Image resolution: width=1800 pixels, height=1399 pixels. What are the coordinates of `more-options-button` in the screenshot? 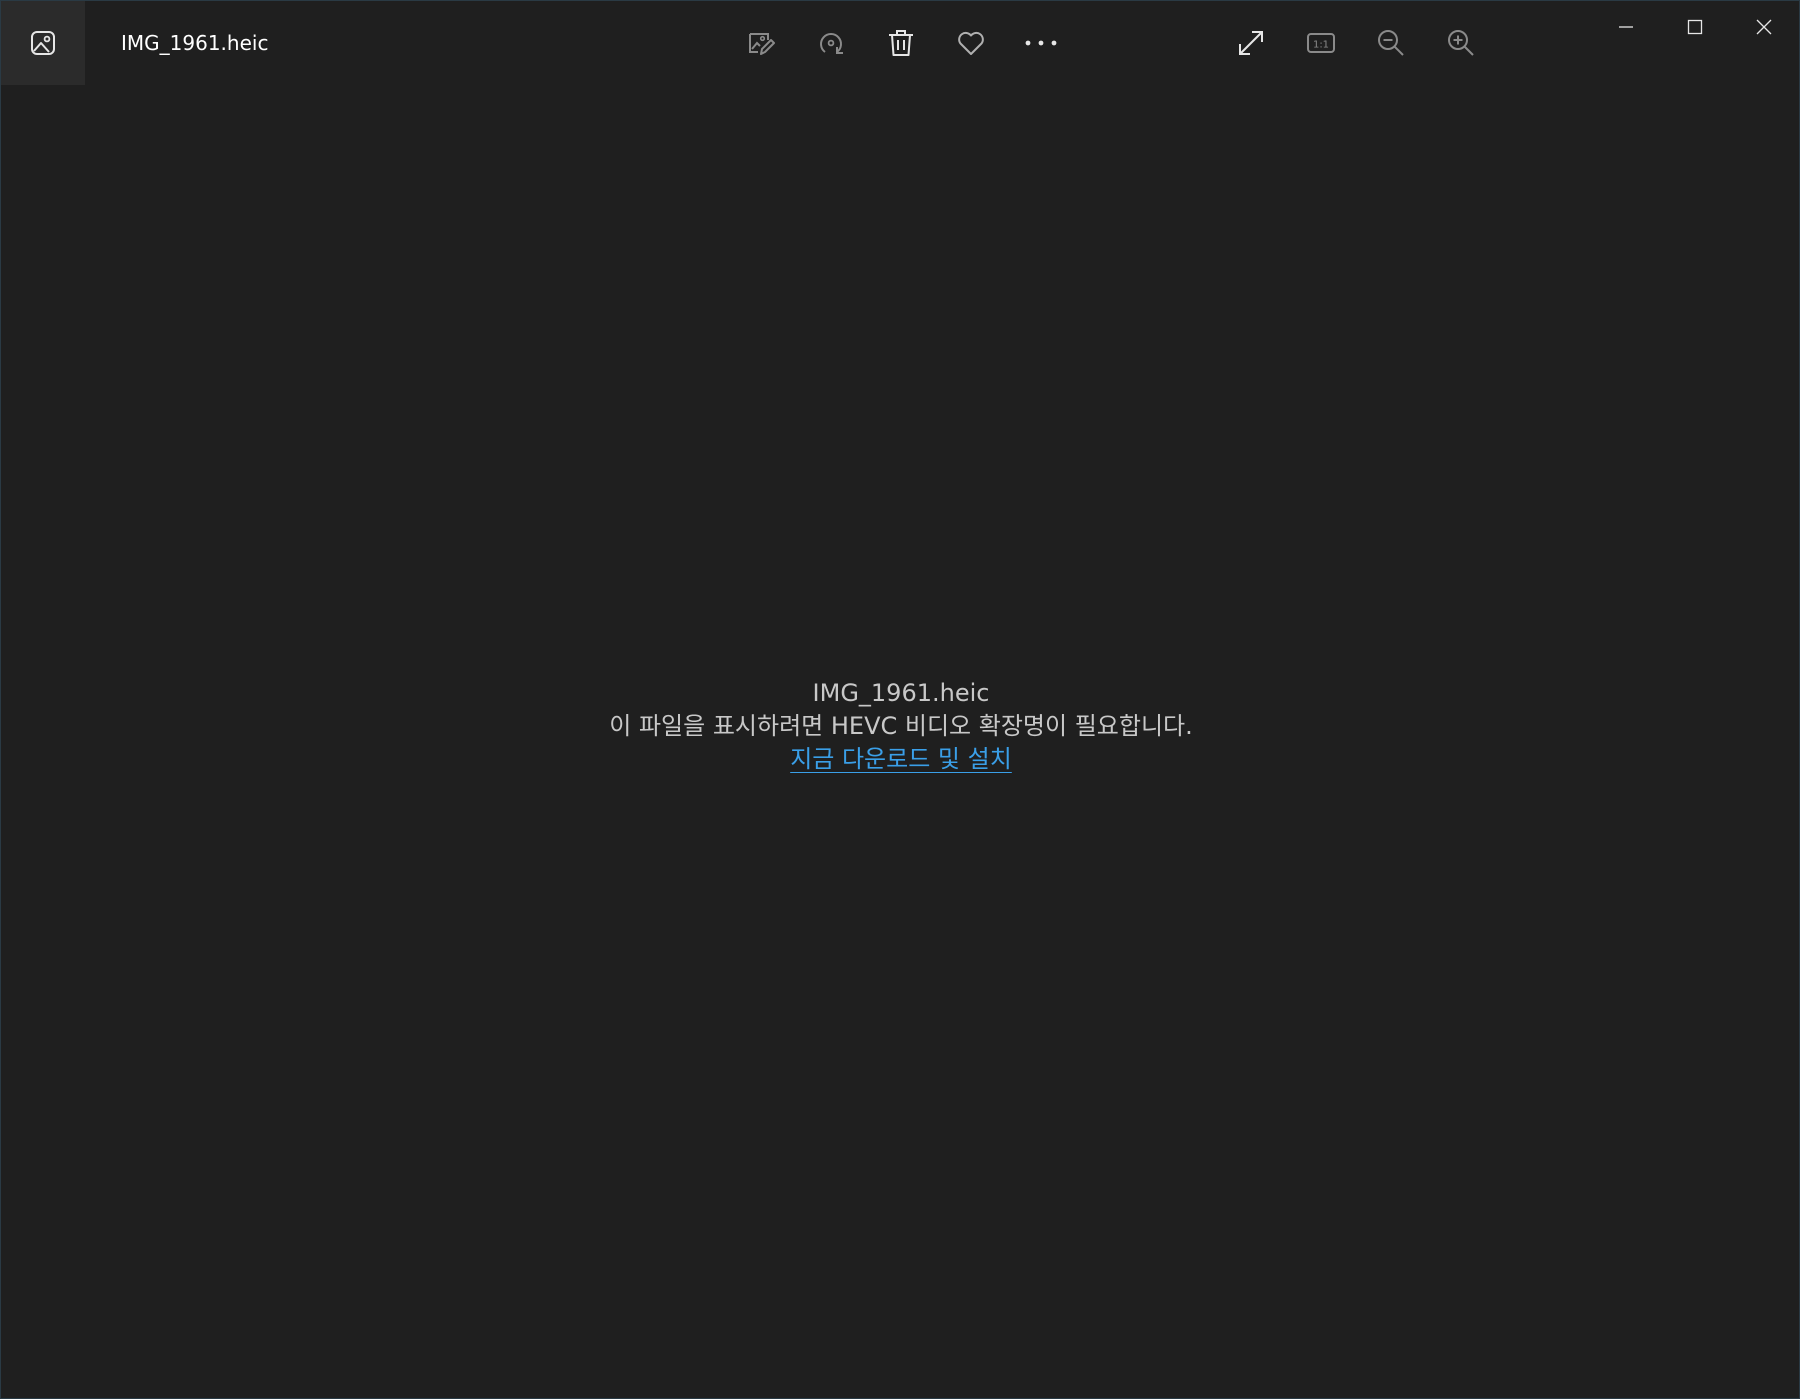 It's located at (1041, 43).